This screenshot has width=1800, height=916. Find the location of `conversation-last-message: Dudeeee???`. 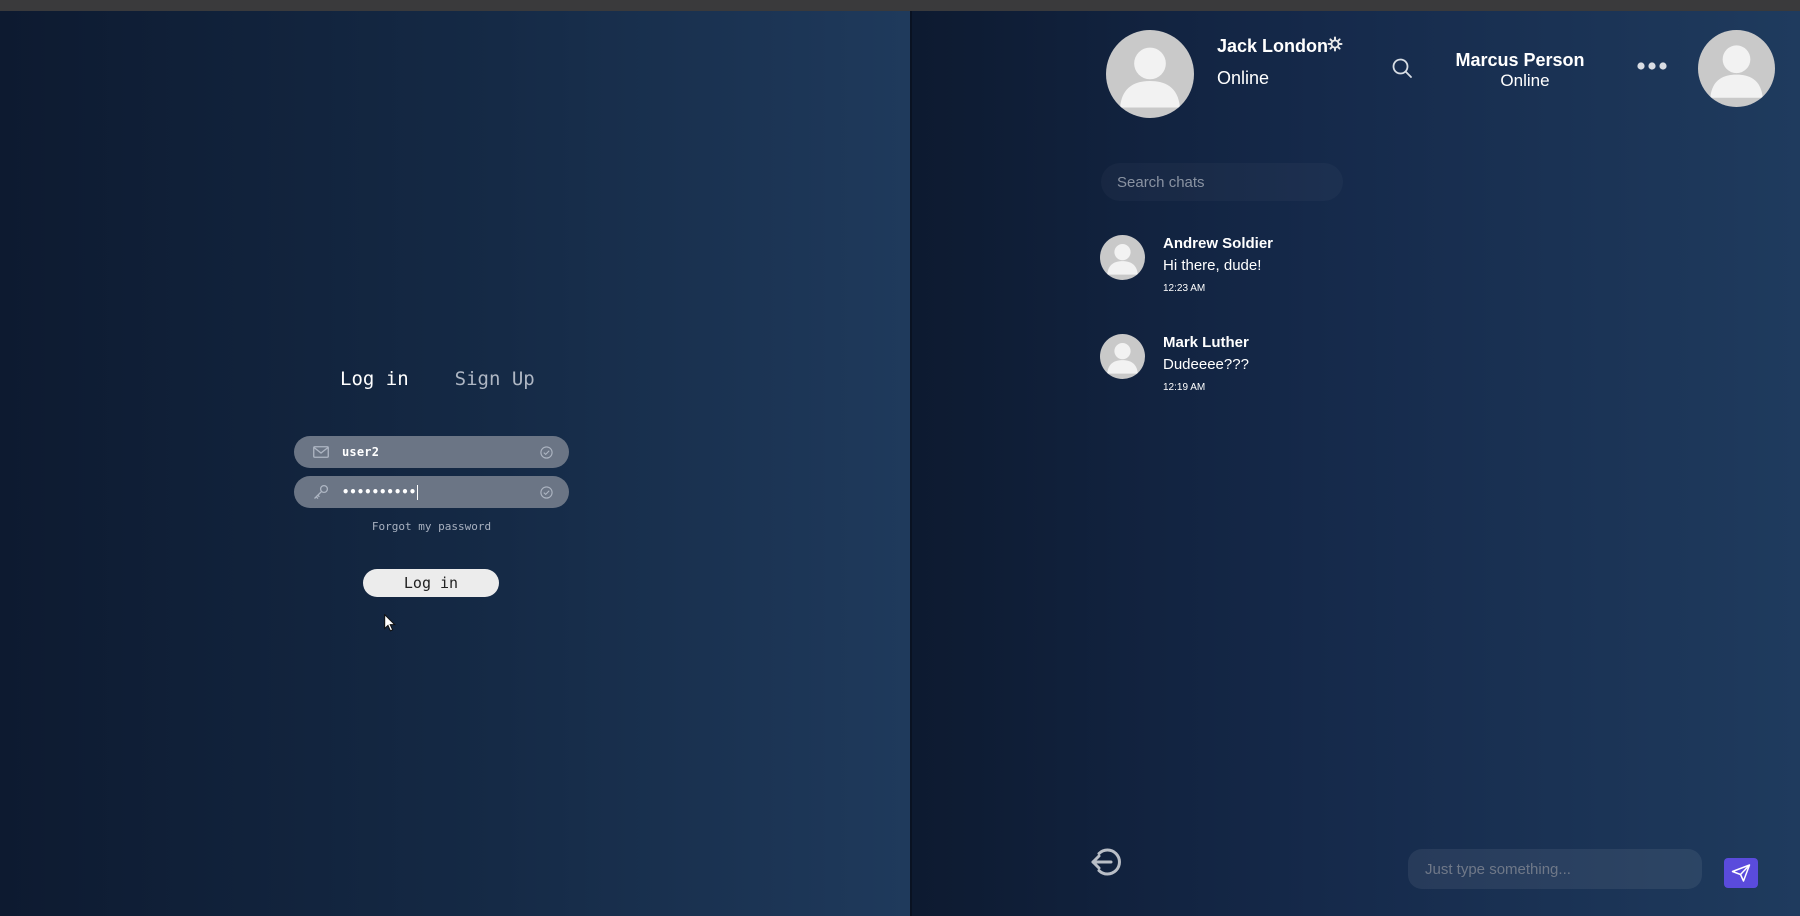

conversation-last-message: Dudeeee??? is located at coordinates (1206, 364).